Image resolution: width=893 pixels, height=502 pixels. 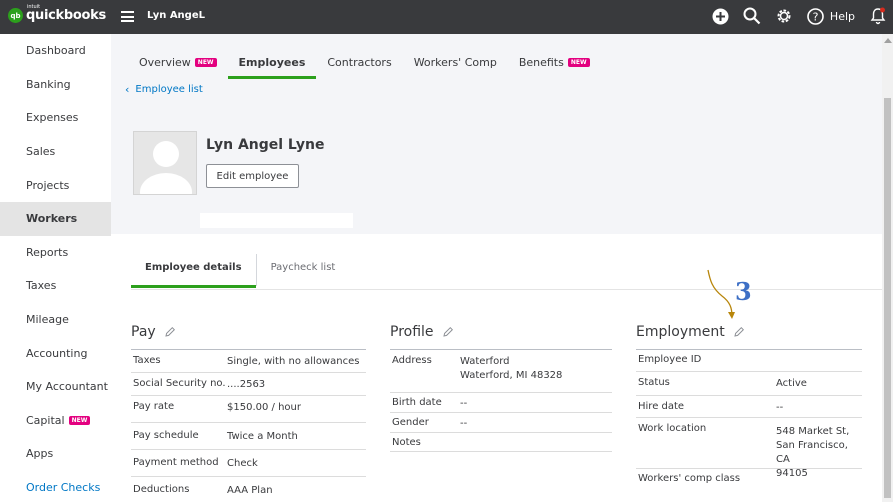 I want to click on tab-overview: Overview NEW, so click(x=178, y=64).